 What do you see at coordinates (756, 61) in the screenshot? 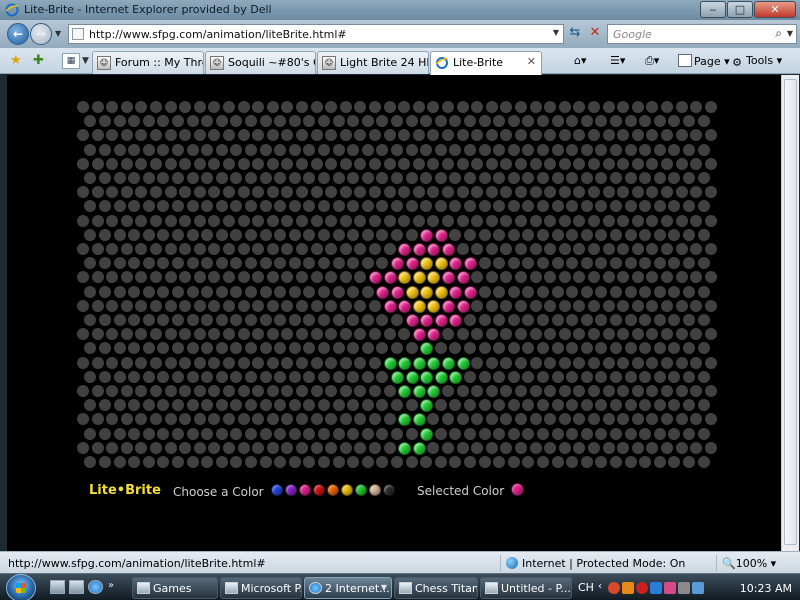
I see `tools-menu: ⚙ Tools ▾` at bounding box center [756, 61].